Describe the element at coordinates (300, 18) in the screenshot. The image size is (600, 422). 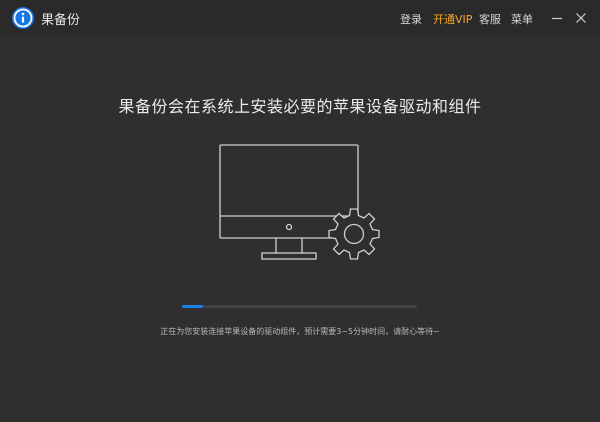
I see `title-bar: 果备份 登录 开通VIP 客服 菜单` at that location.